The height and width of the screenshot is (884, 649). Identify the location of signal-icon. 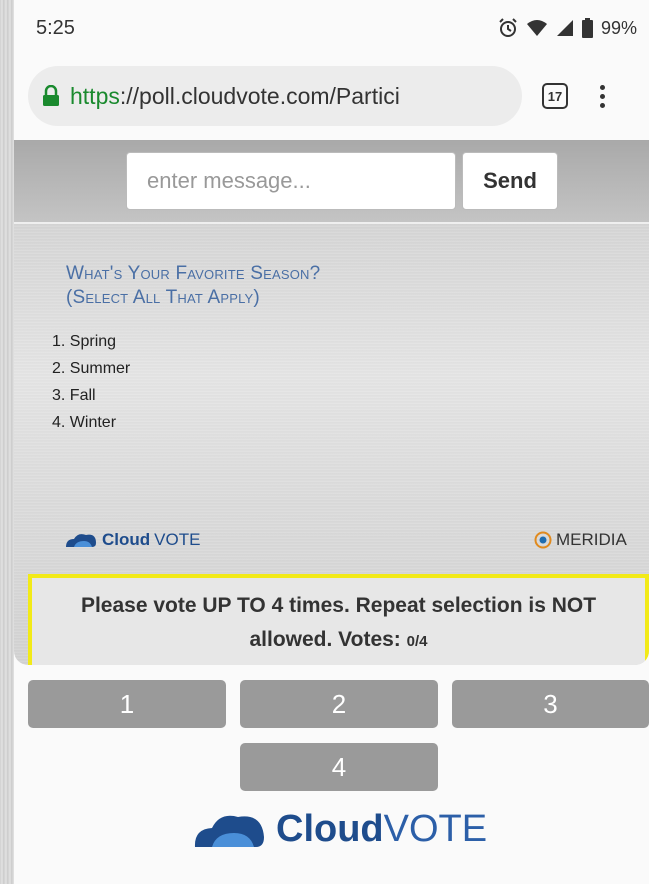
(564, 28).